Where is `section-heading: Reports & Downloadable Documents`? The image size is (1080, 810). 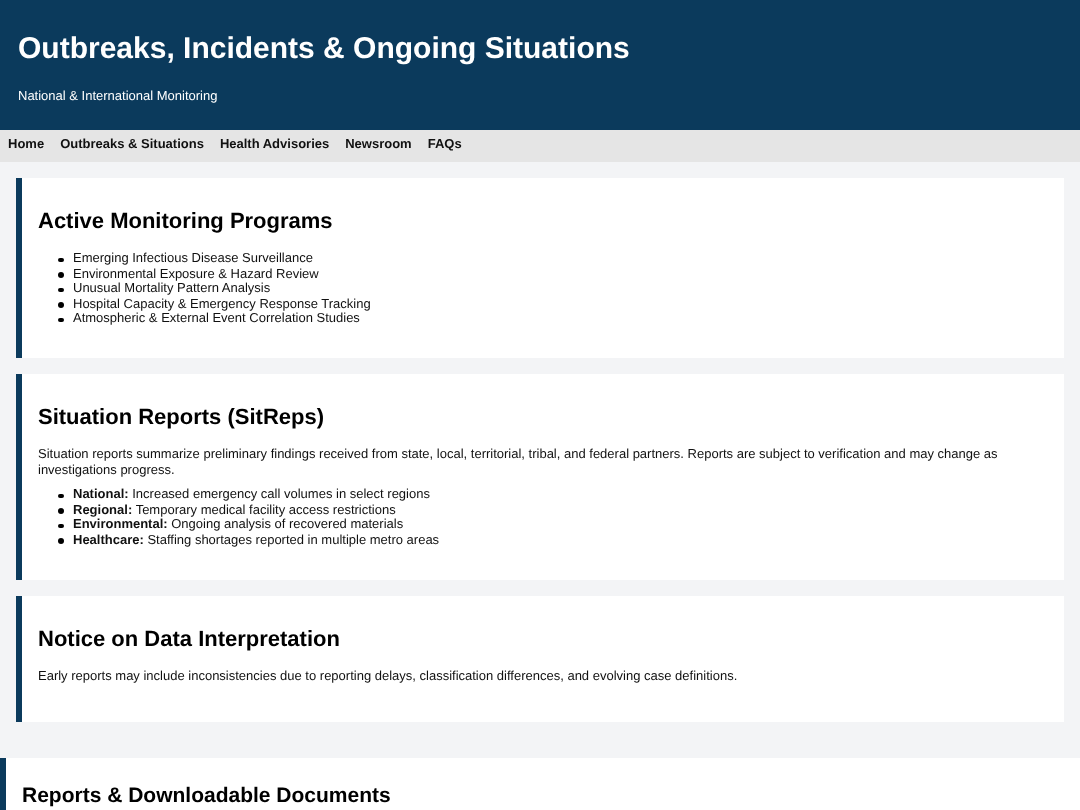
section-heading: Reports & Downloadable Documents is located at coordinates (207, 796).